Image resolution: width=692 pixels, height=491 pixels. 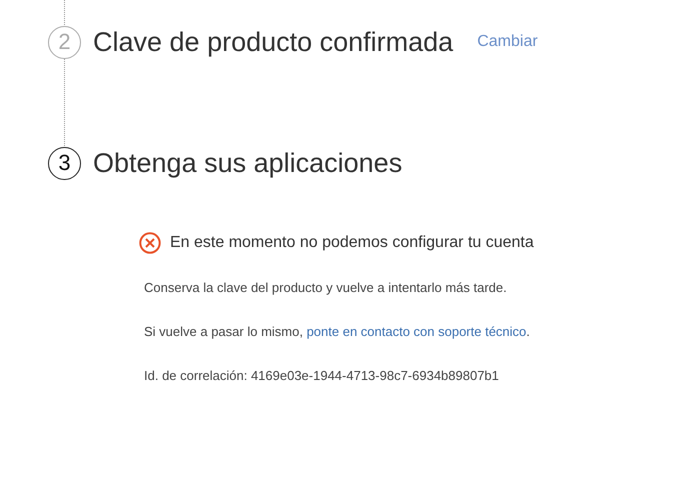 I want to click on message-text: Conserva la clave del producto y vuelve a intentarlo más tarde., so click(x=326, y=288).